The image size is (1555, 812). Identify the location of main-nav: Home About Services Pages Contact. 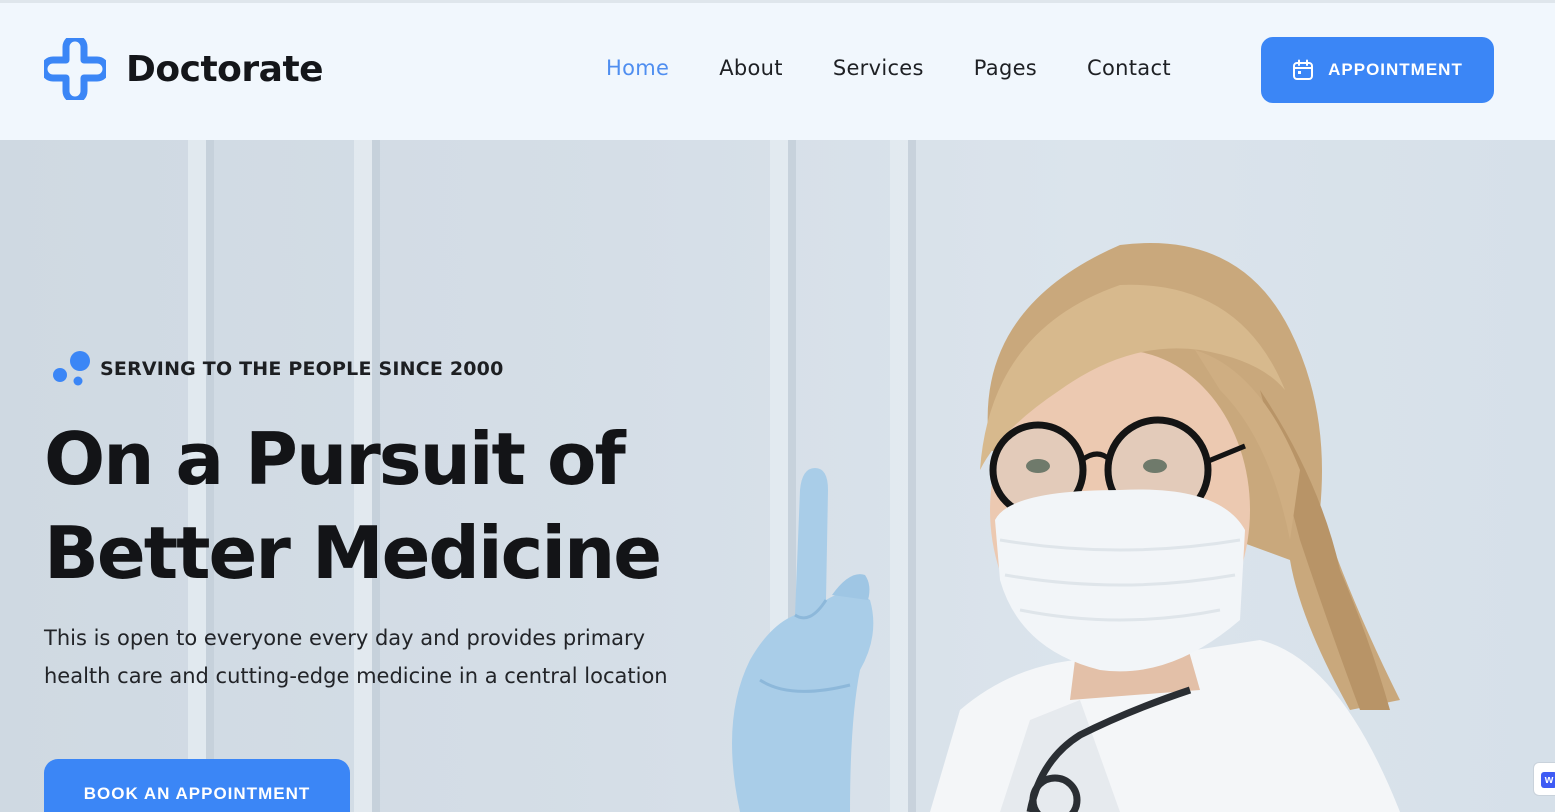
(913, 68).